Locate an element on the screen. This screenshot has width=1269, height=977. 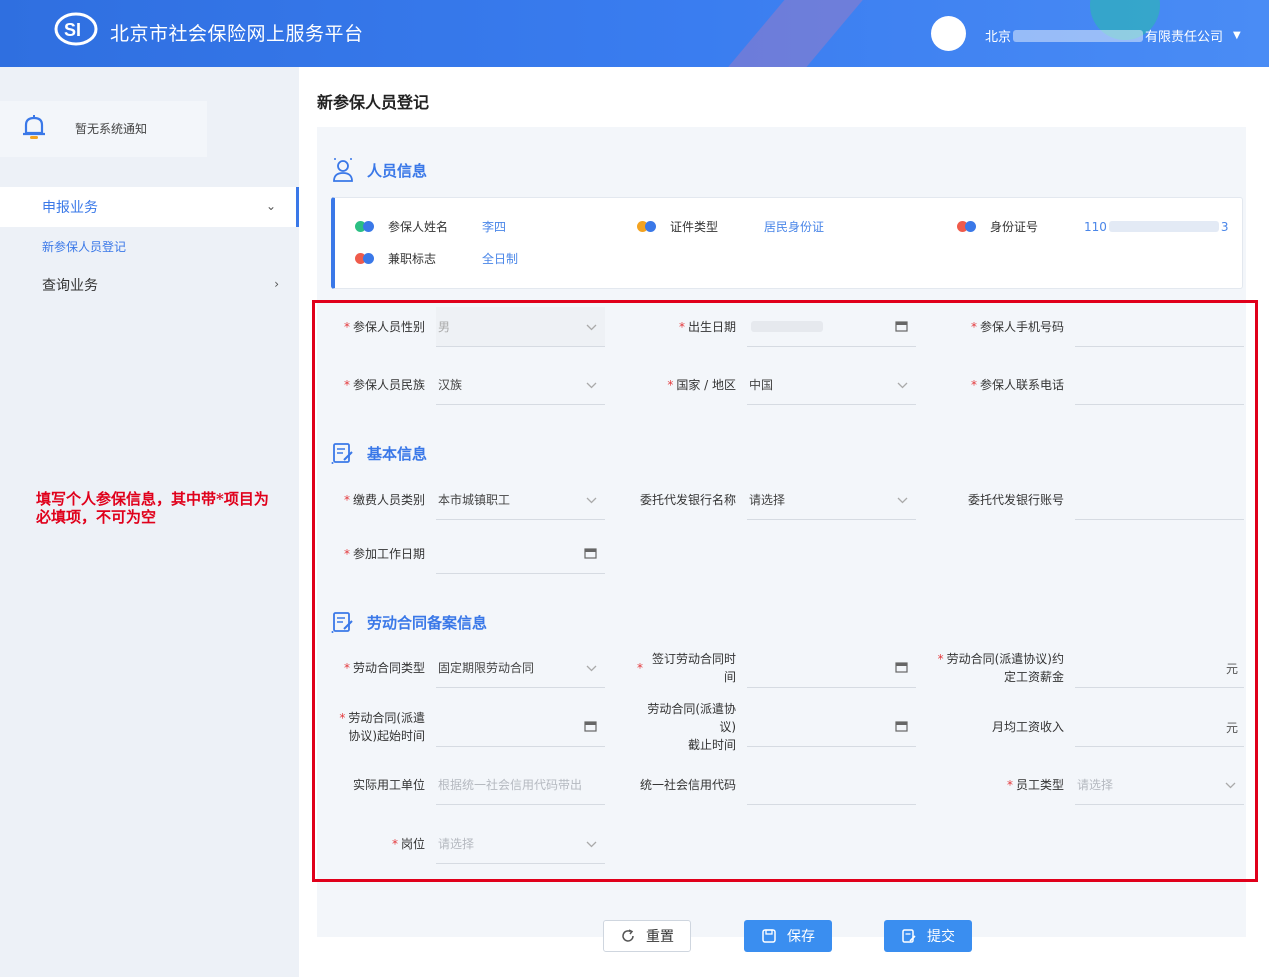
redacted-id is located at coordinates (1163, 226).